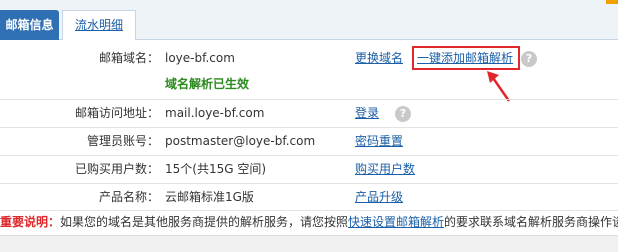  I want to click on login-link: 登录, so click(367, 113).